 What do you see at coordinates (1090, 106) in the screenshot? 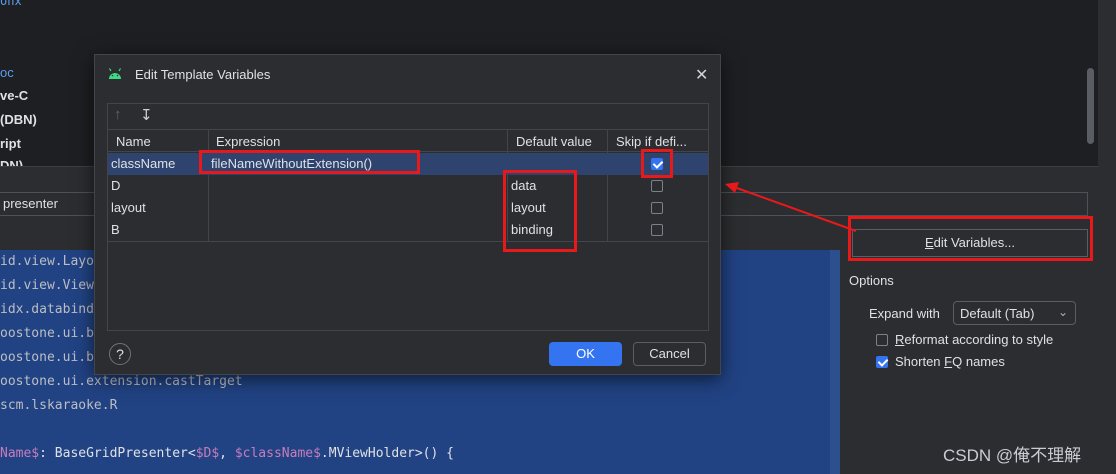
I see `tree-scrollbar` at bounding box center [1090, 106].